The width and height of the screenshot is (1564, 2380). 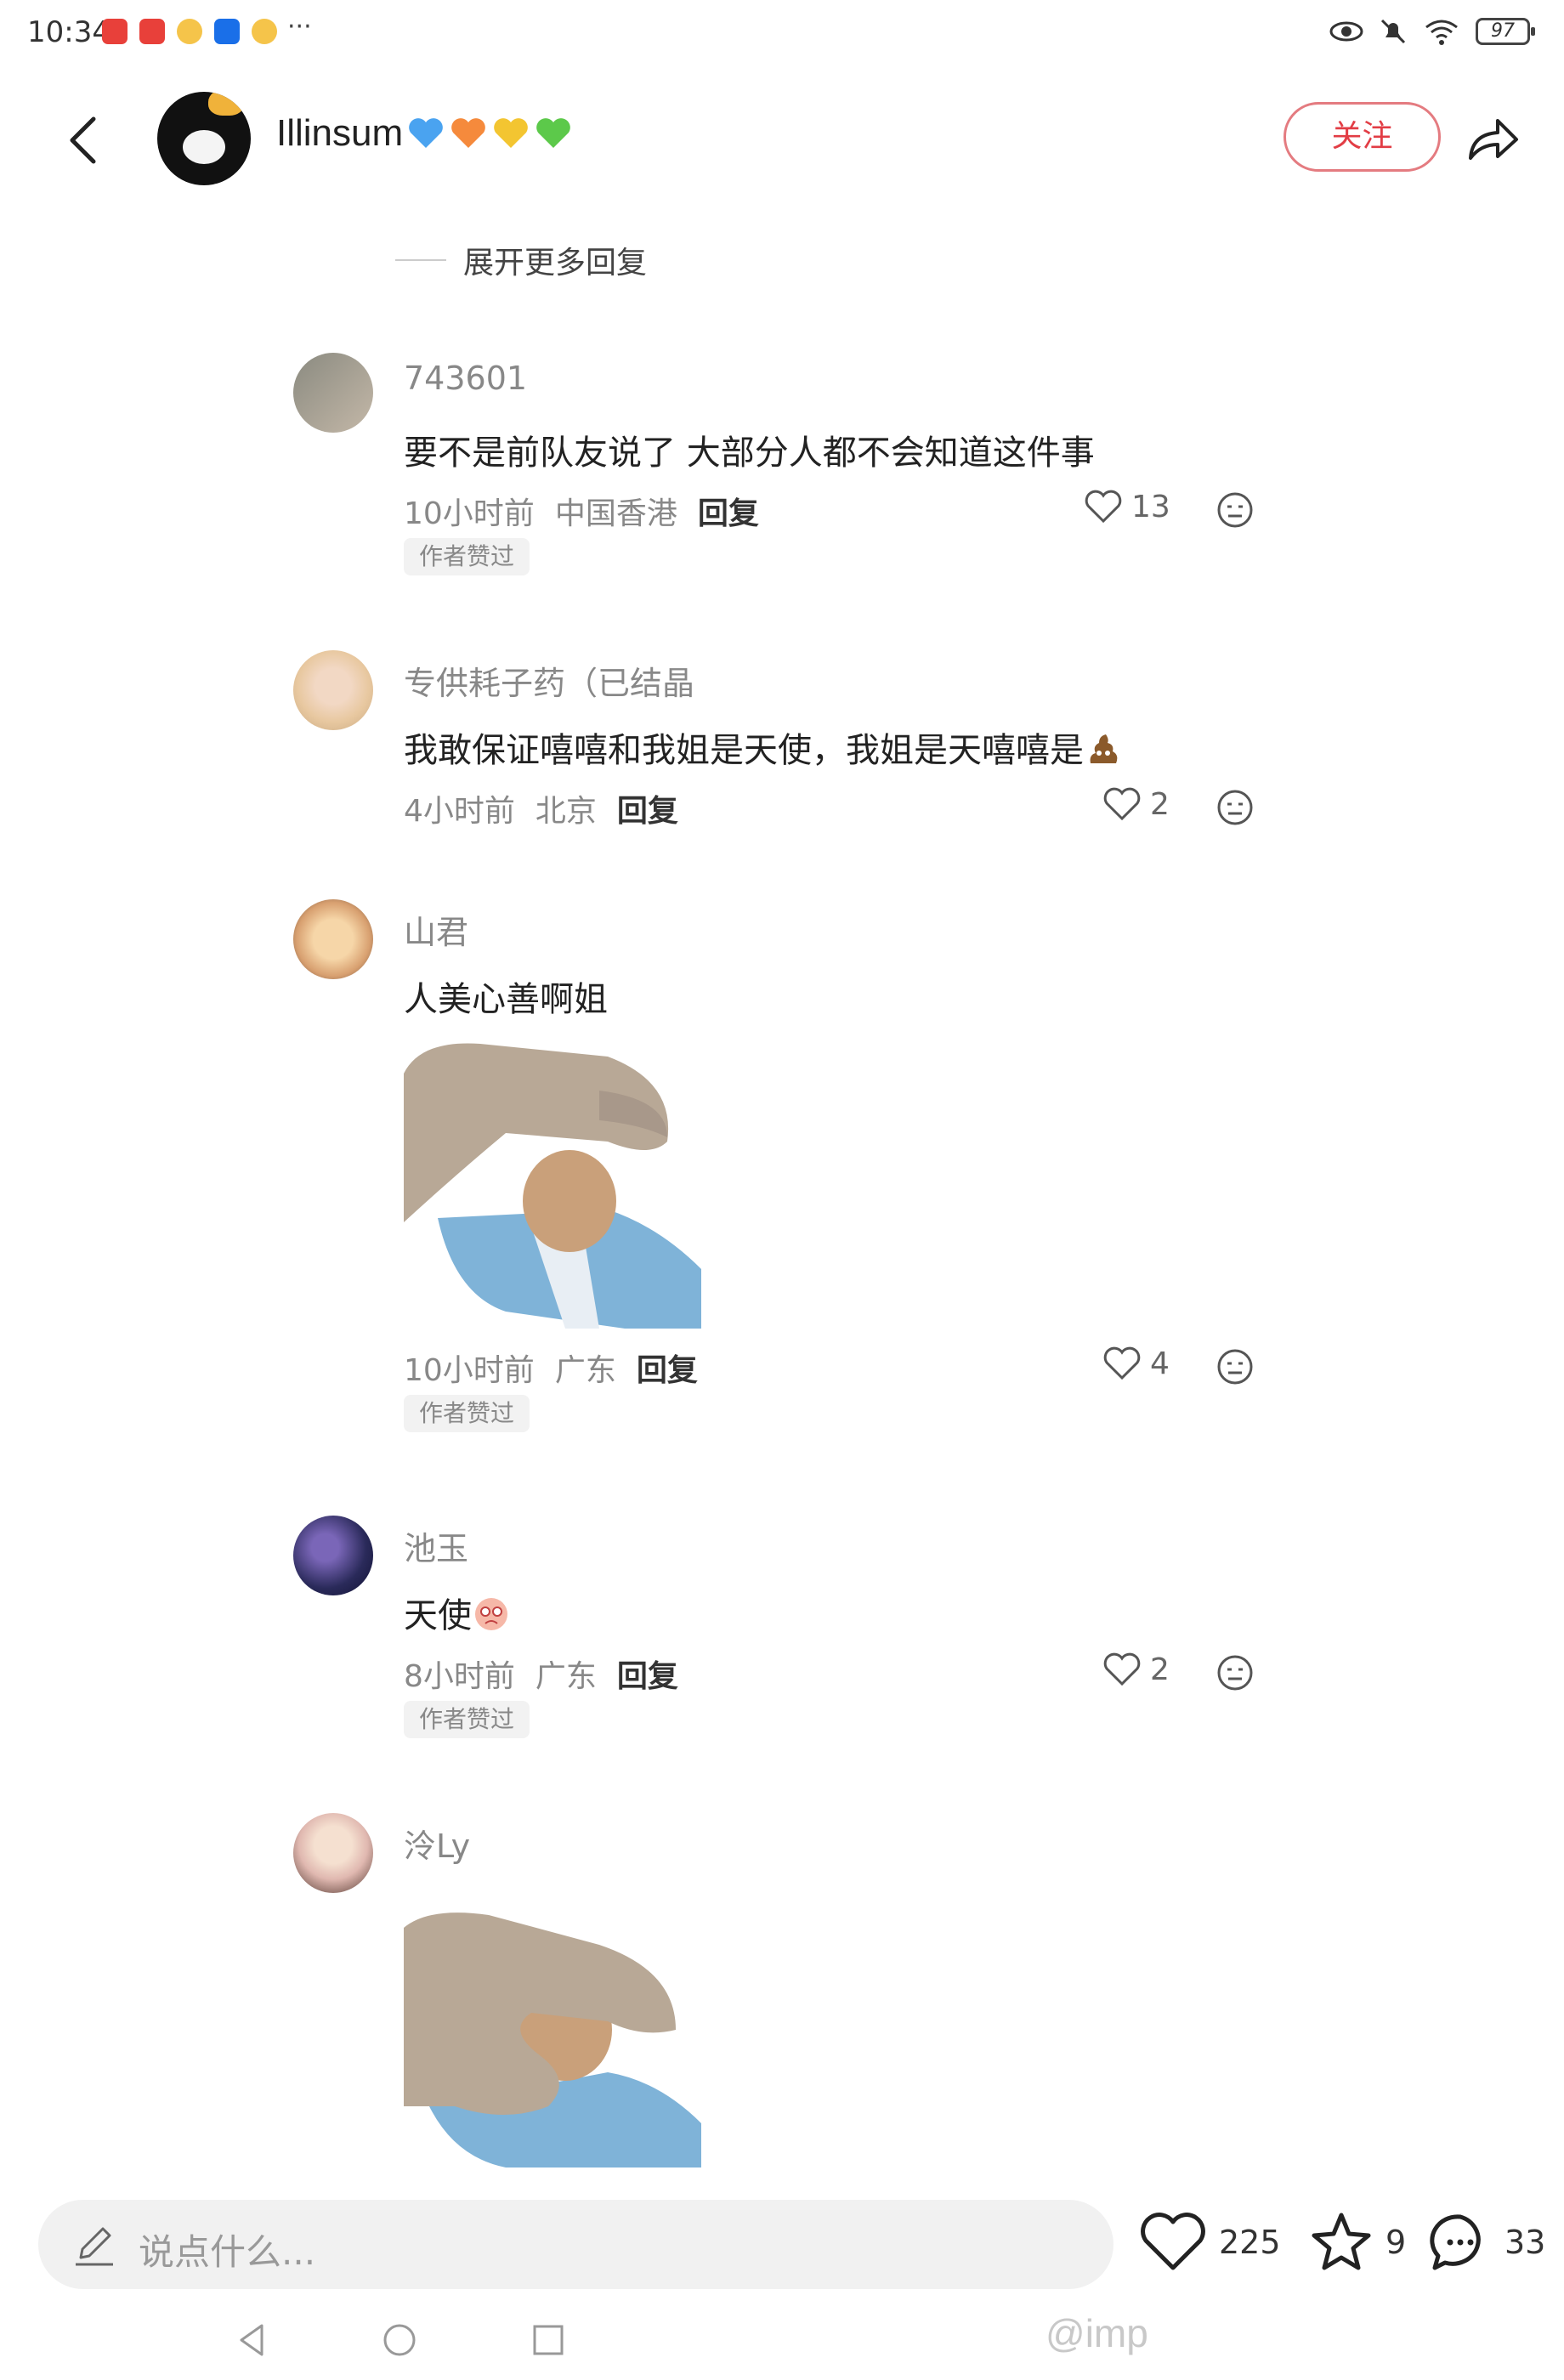 What do you see at coordinates (1455, 2242) in the screenshot?
I see `comment-bubble-icon` at bounding box center [1455, 2242].